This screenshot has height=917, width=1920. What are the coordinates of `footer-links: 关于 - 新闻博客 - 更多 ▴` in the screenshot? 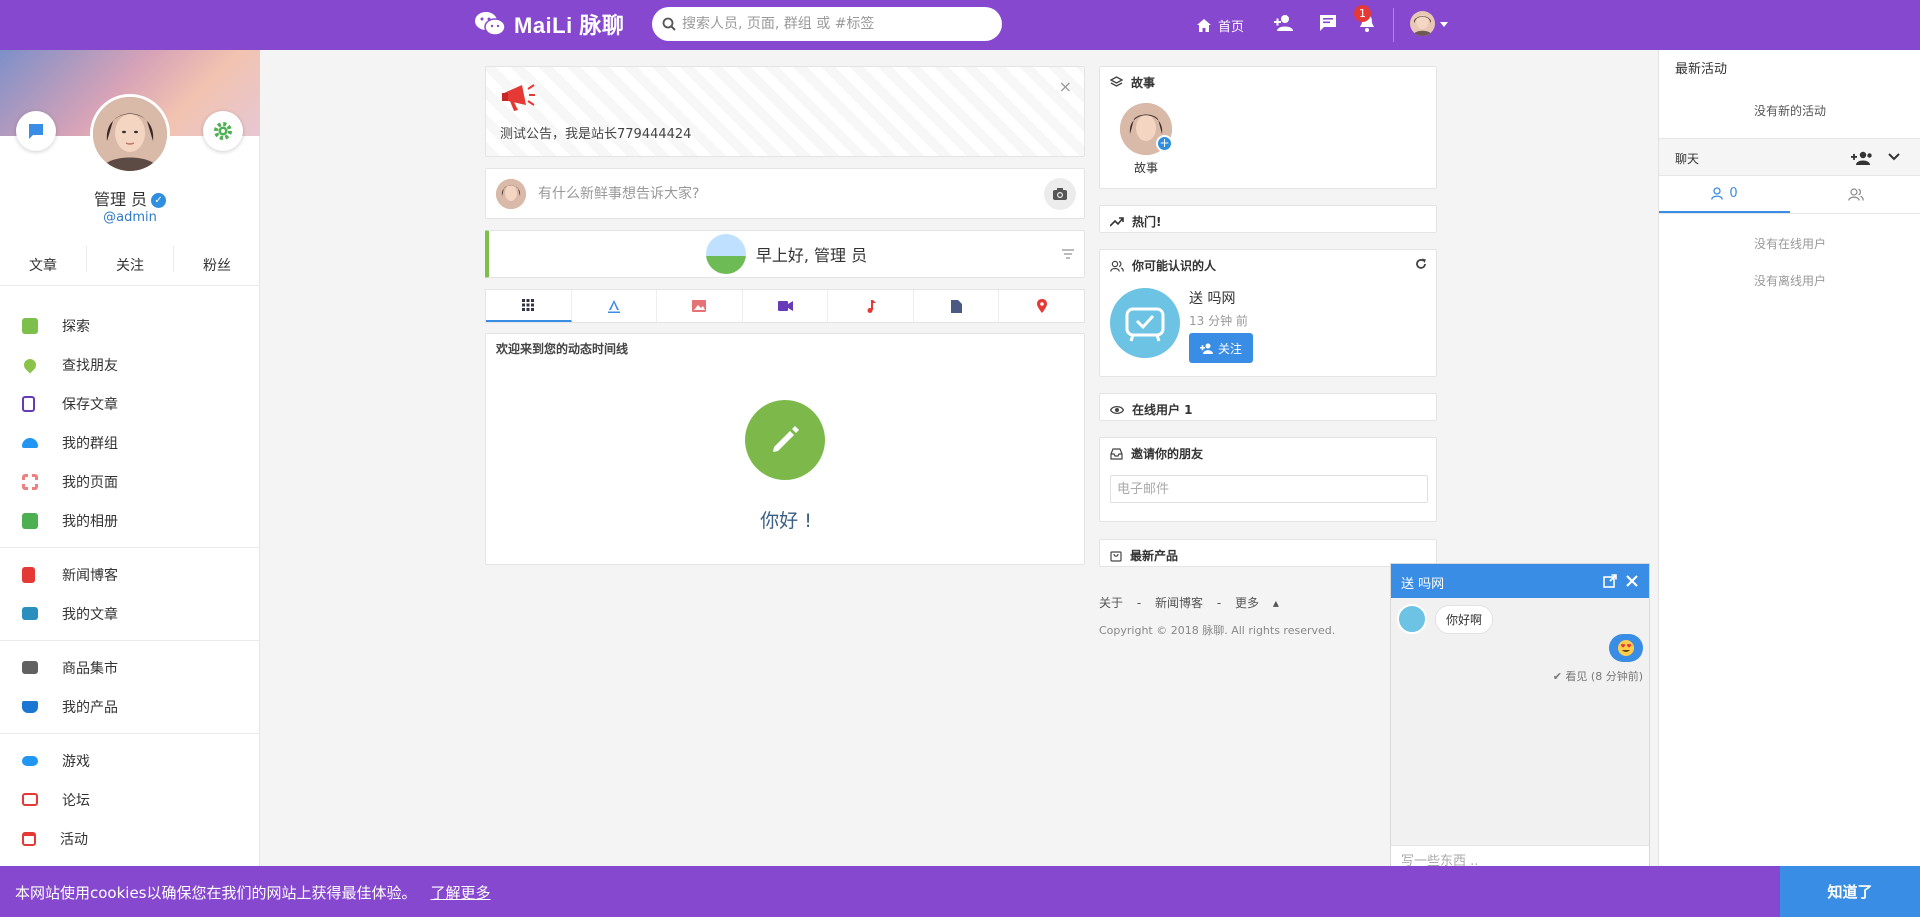 It's located at (1194, 602).